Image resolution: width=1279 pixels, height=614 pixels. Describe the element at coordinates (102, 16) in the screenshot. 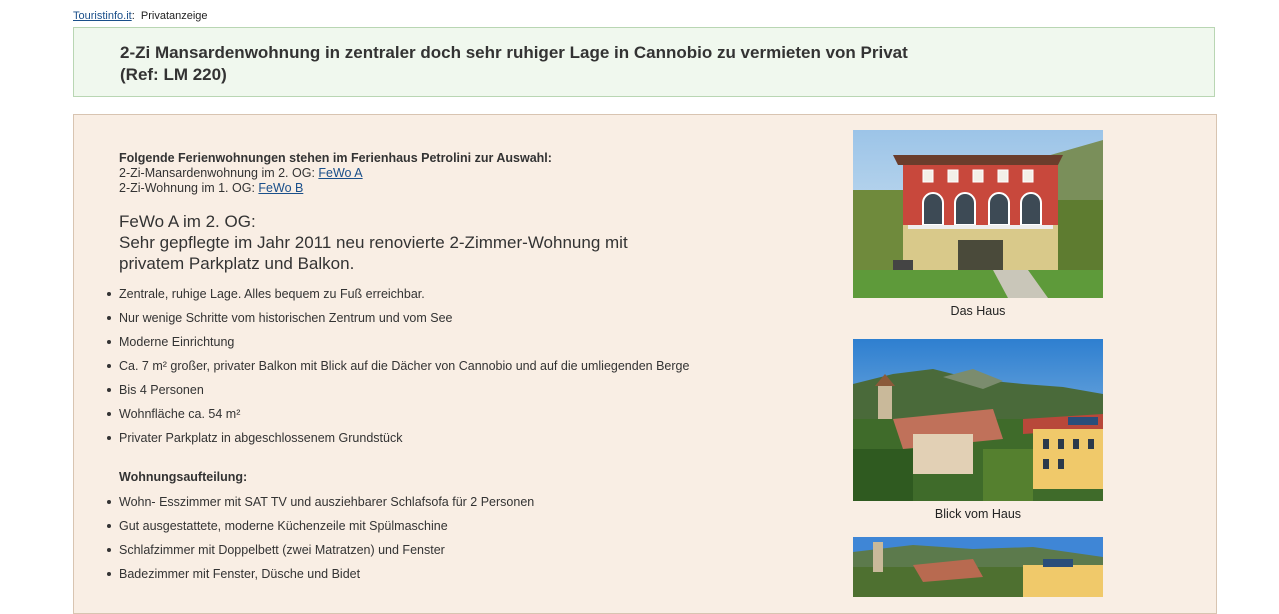

I see `breadcrumb-home-link: Touristinfo.it` at that location.